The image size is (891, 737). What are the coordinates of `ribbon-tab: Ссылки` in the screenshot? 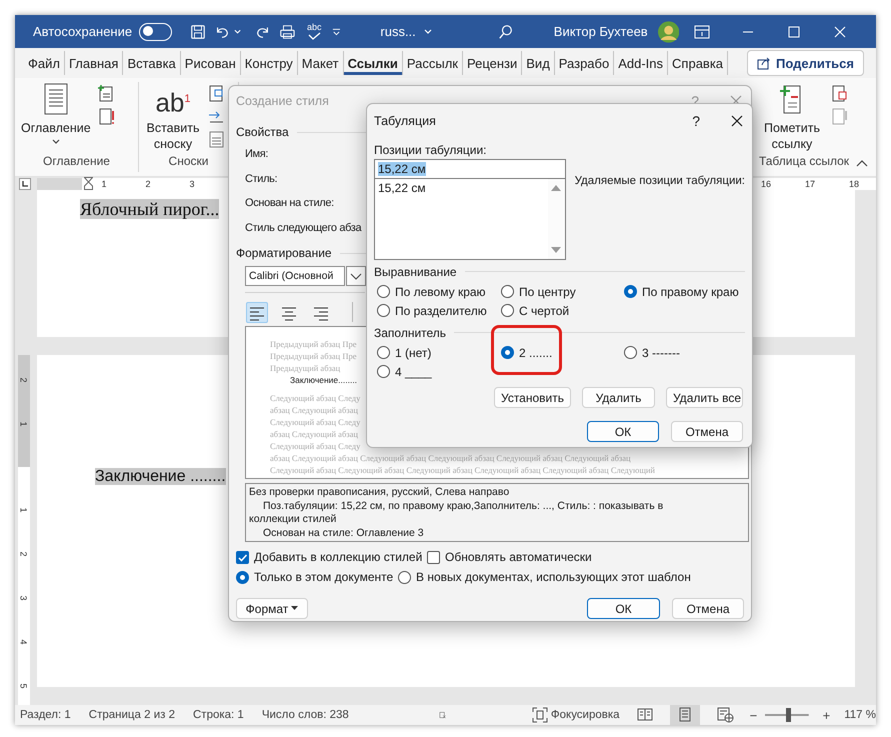 It's located at (373, 63).